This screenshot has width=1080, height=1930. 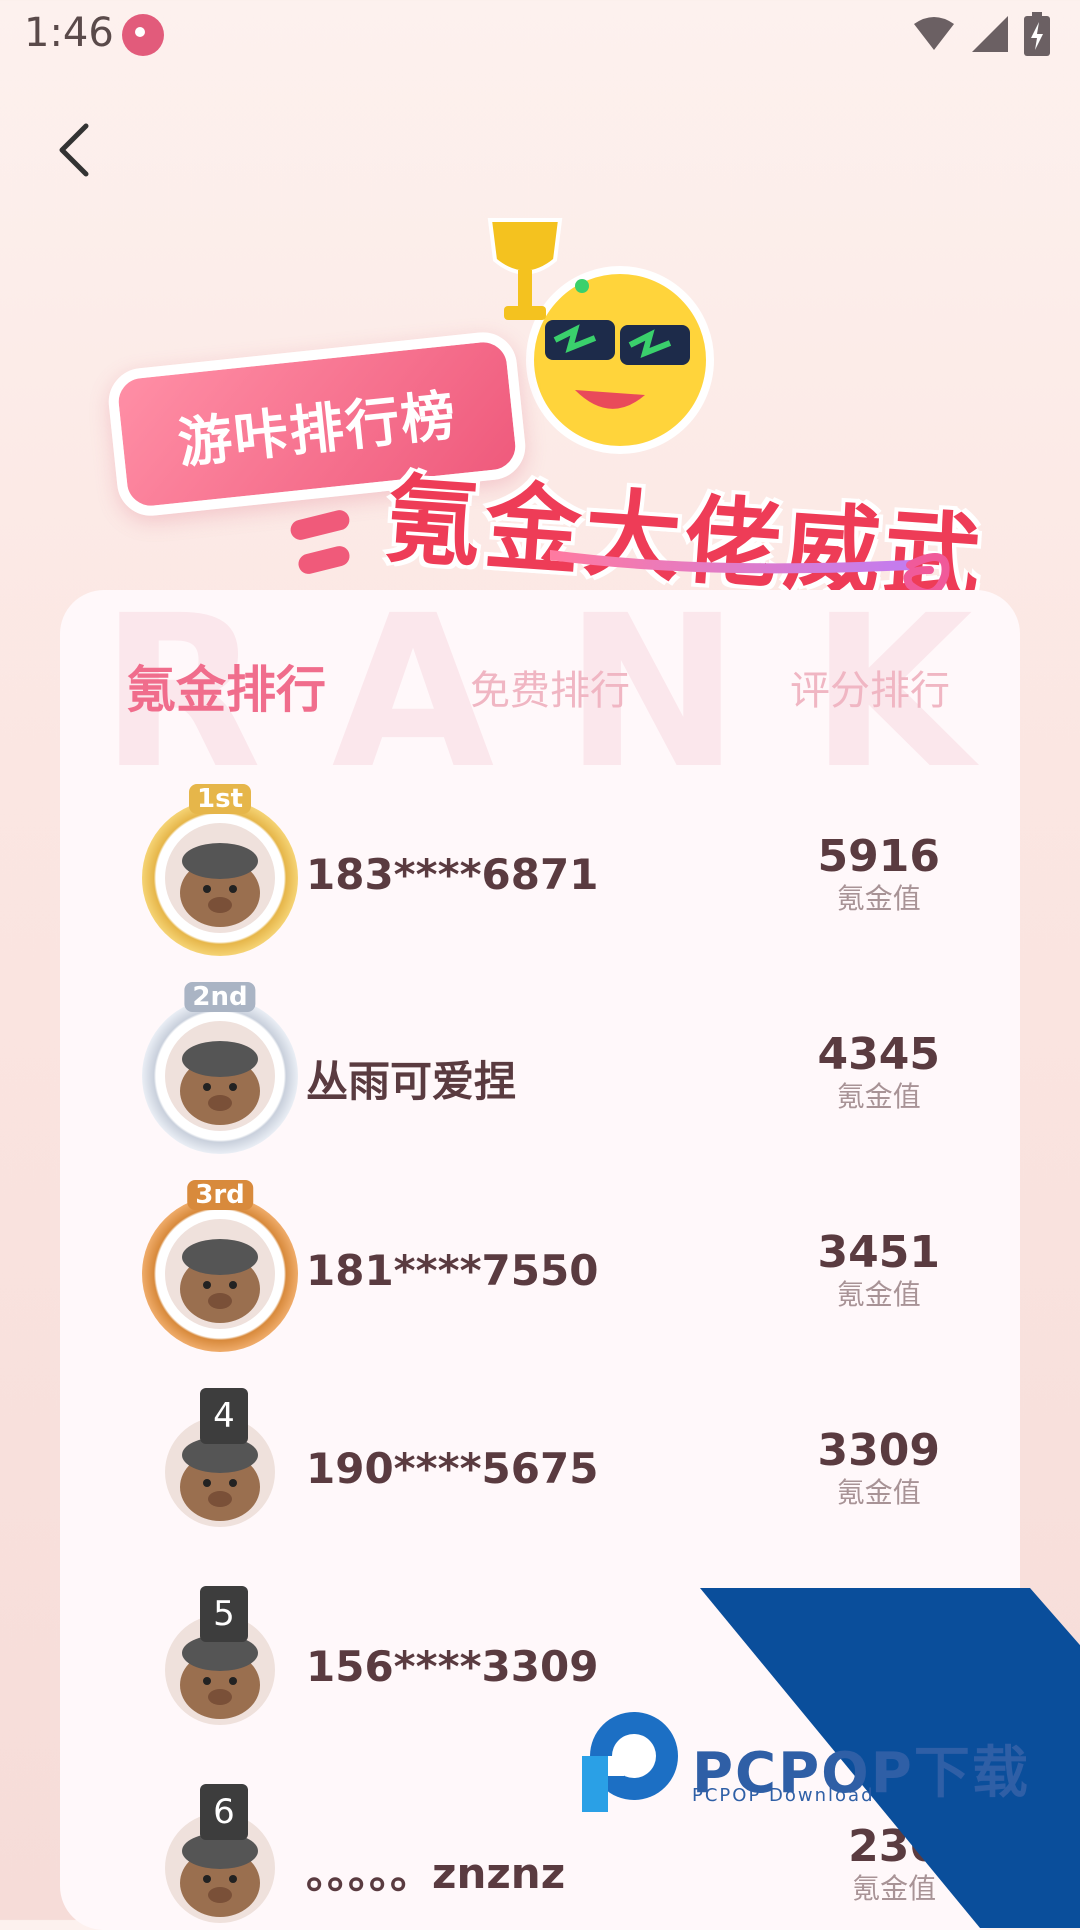 I want to click on wifi-icon, so click(x=934, y=33).